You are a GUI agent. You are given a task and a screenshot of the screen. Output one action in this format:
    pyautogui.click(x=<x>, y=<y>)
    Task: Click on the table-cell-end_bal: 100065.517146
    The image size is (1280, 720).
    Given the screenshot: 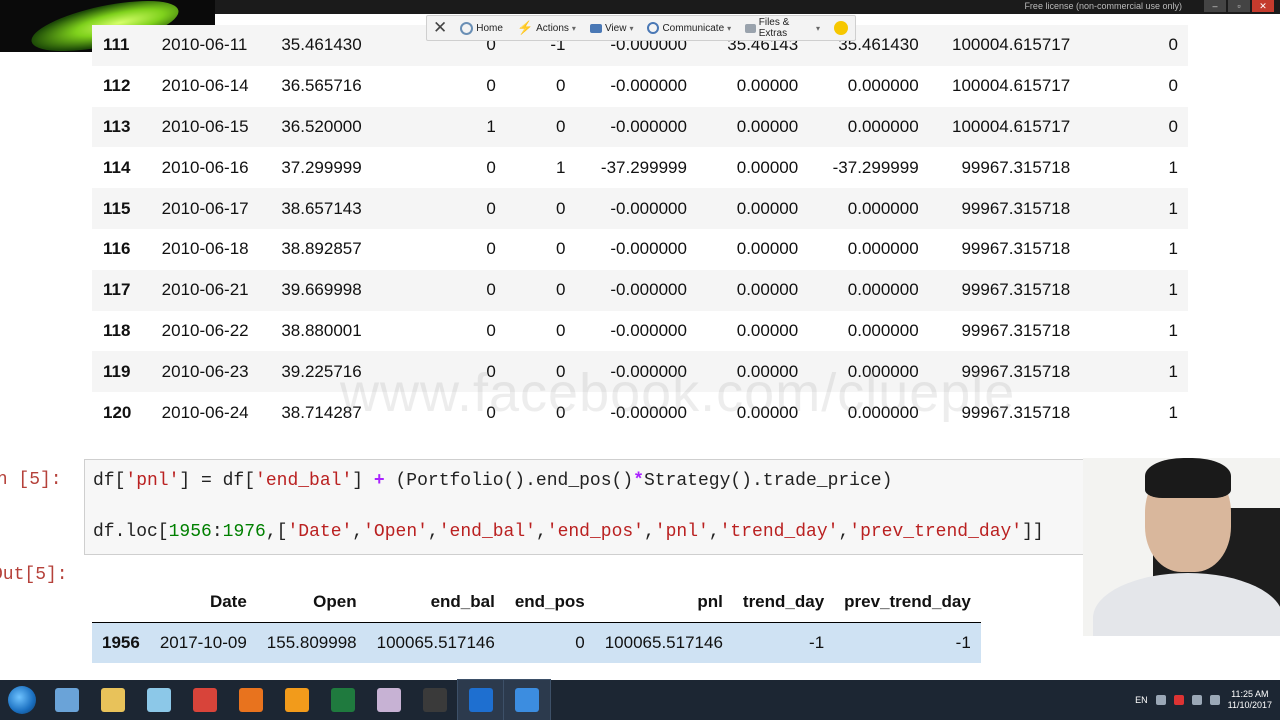 What is the action you would take?
    pyautogui.click(x=435, y=642)
    